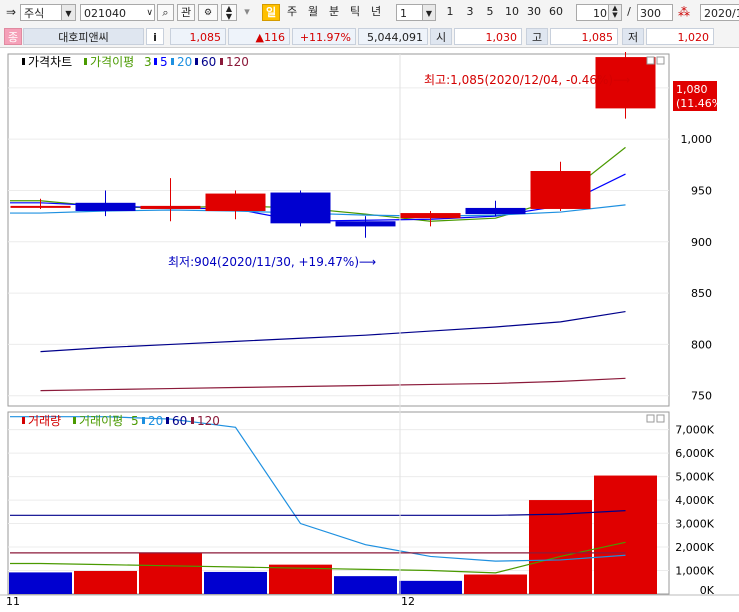 The image size is (739, 612). What do you see at coordinates (701, 242) in the screenshot?
I see `price-y-tick-label: 900` at bounding box center [701, 242].